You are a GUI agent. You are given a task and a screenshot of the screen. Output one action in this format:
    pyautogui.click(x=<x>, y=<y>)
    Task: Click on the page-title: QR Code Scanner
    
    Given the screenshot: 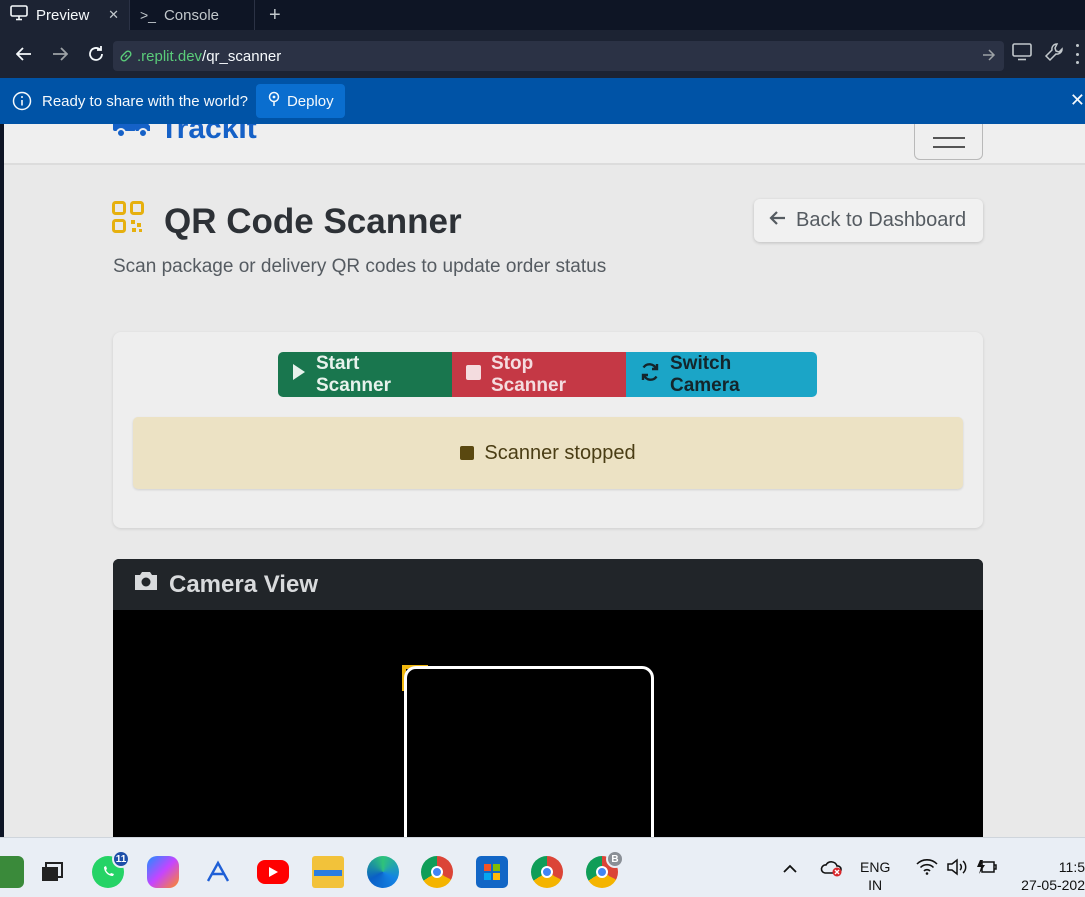 What is the action you would take?
    pyautogui.click(x=287, y=221)
    